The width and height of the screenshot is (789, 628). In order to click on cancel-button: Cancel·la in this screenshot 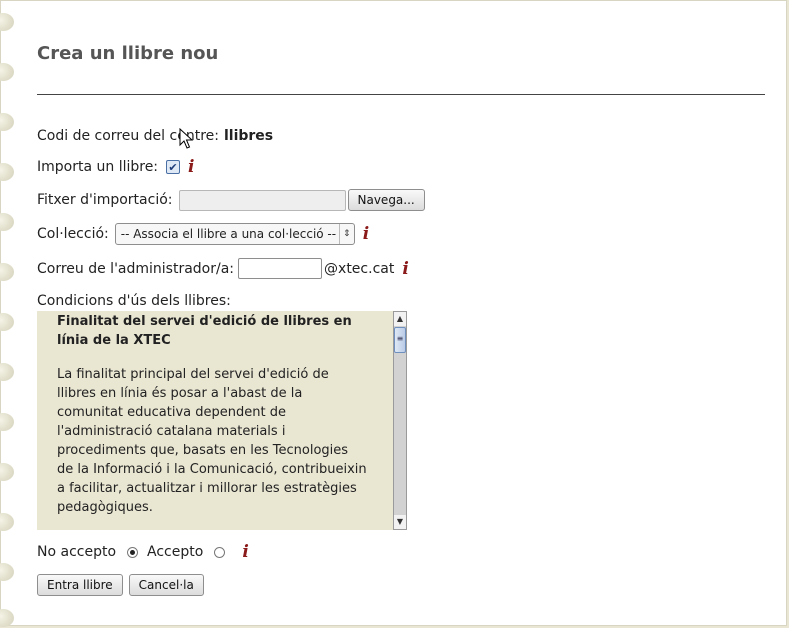, I will do `click(166, 585)`.